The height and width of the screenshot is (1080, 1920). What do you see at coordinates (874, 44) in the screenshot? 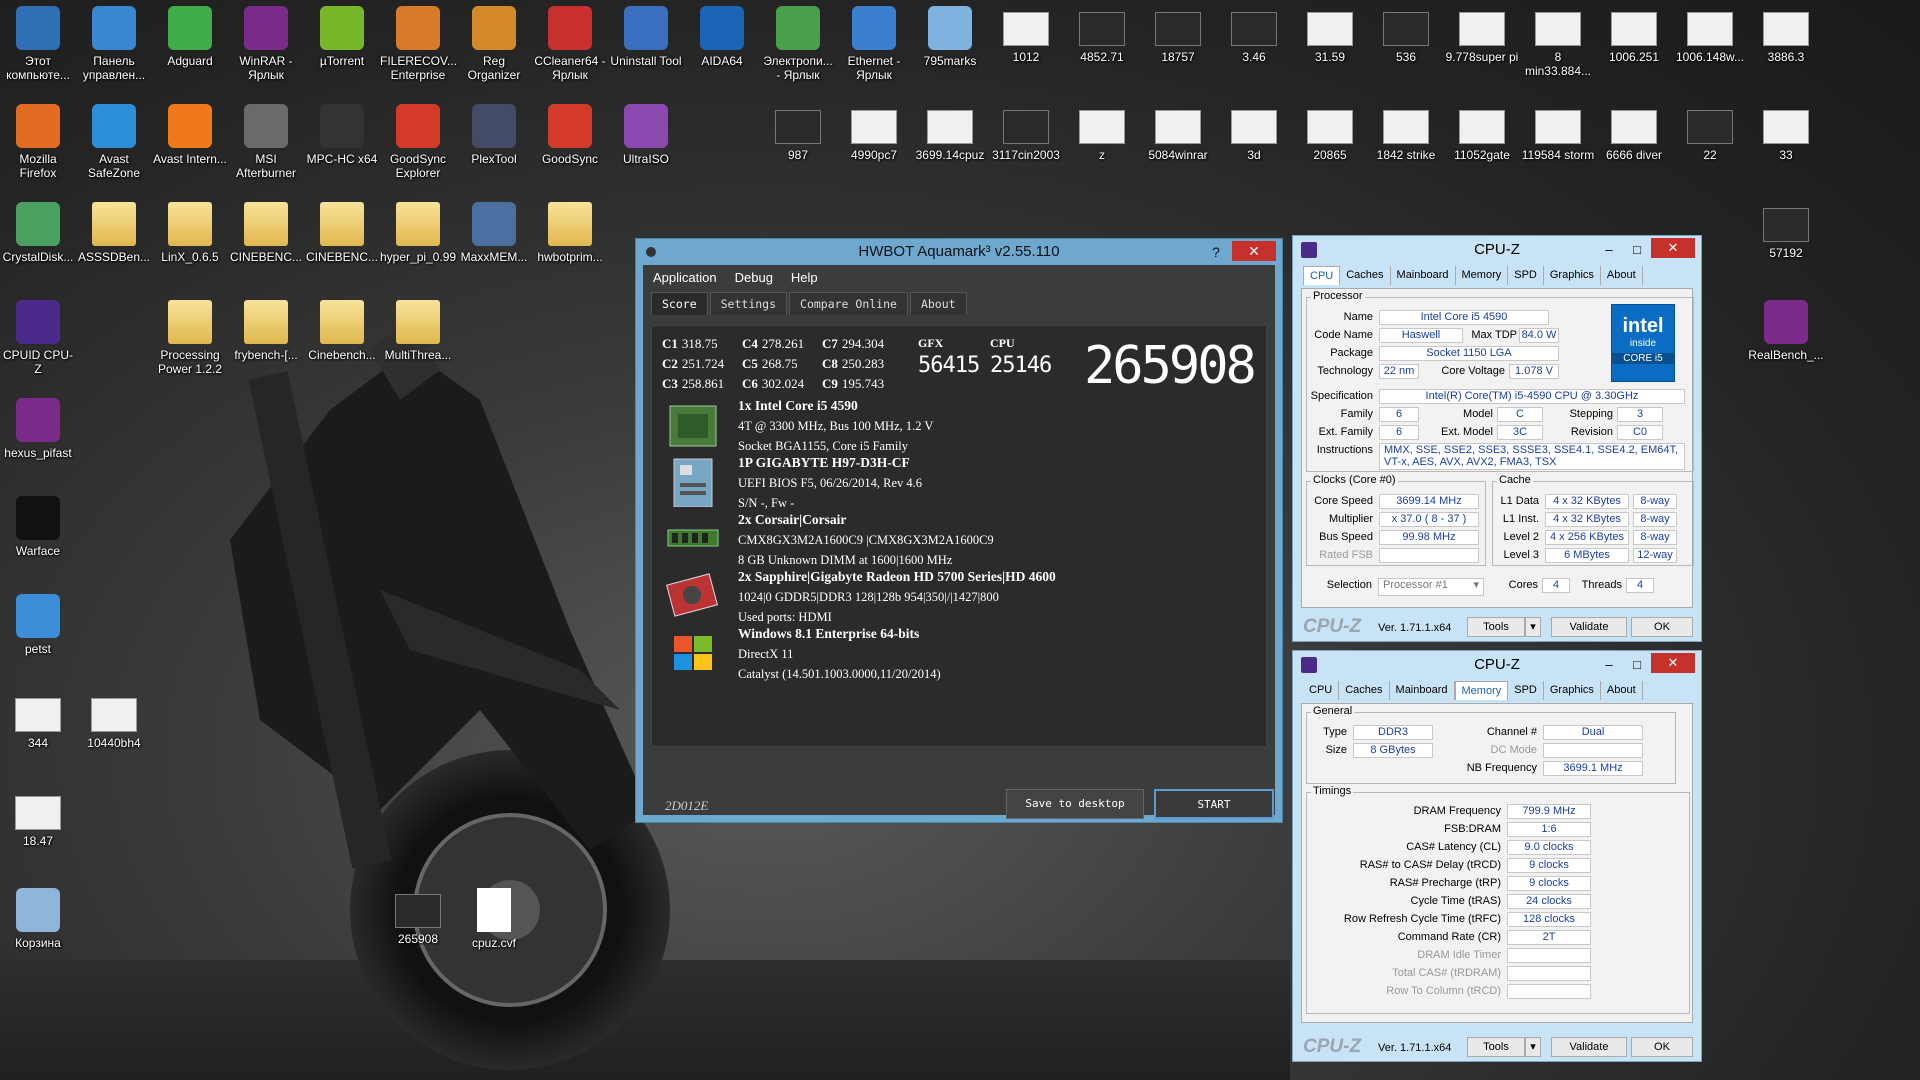
I see `desktop-icon: Ethernet - Ярлык` at bounding box center [874, 44].